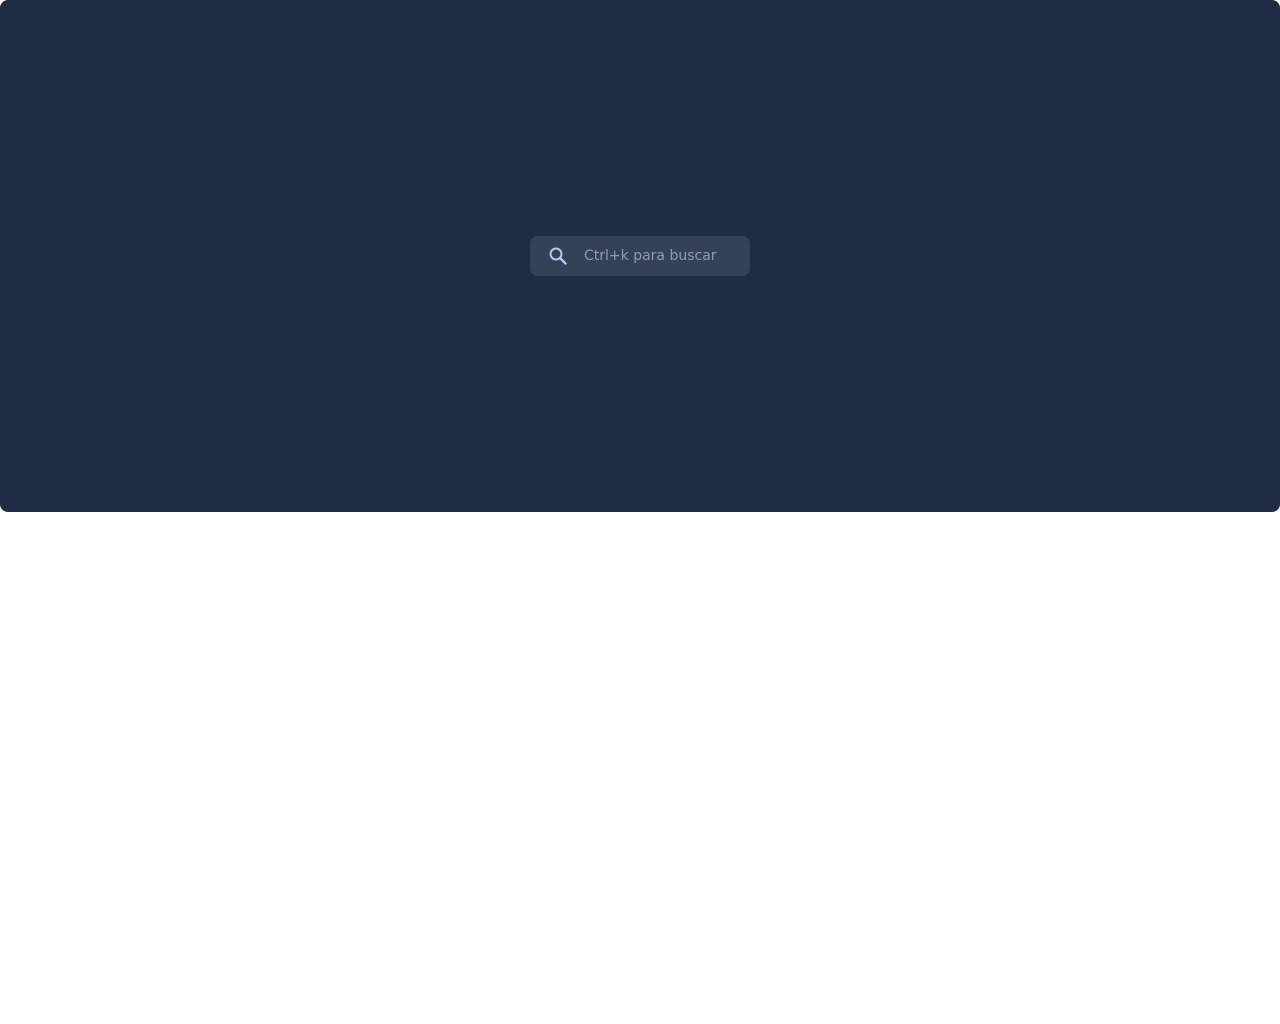 The image size is (1280, 1024). I want to click on search-placeholder: Ctrl+k para buscar, so click(650, 256).